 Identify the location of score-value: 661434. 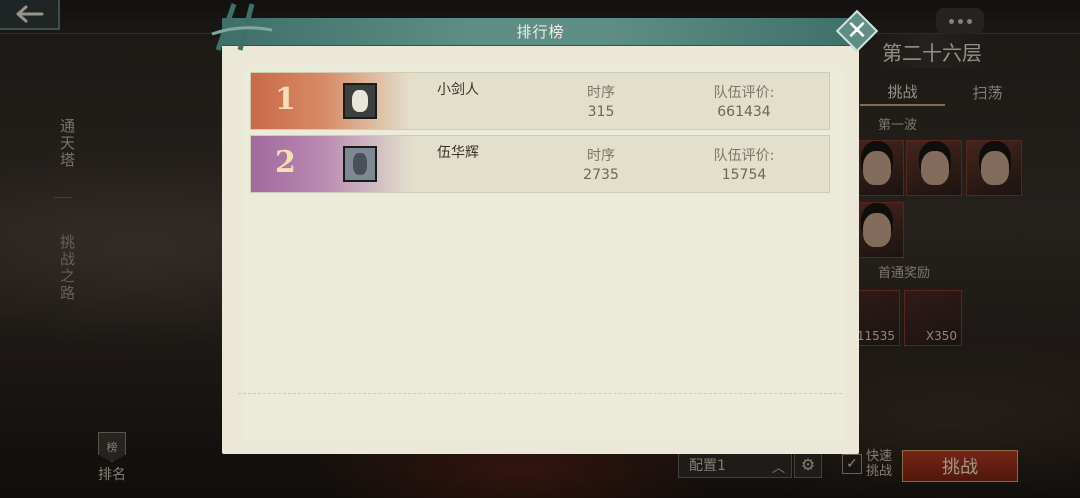
(744, 112).